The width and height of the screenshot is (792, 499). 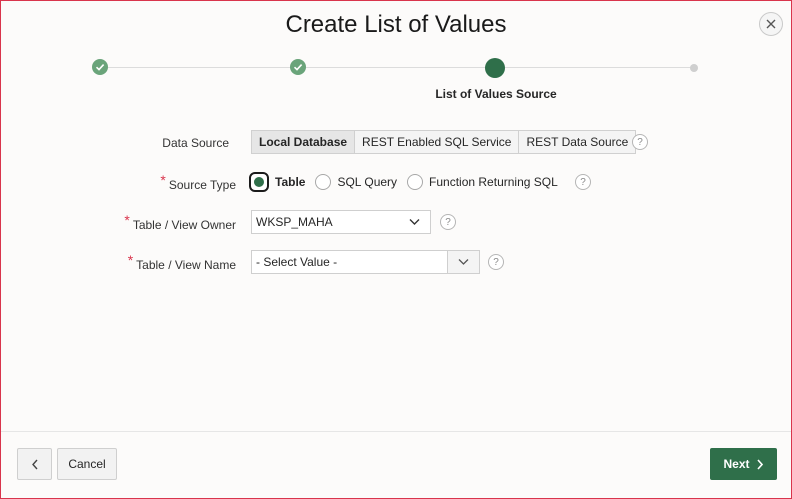 I want to click on table-name-label: * Table / View Name, so click(x=181, y=262).